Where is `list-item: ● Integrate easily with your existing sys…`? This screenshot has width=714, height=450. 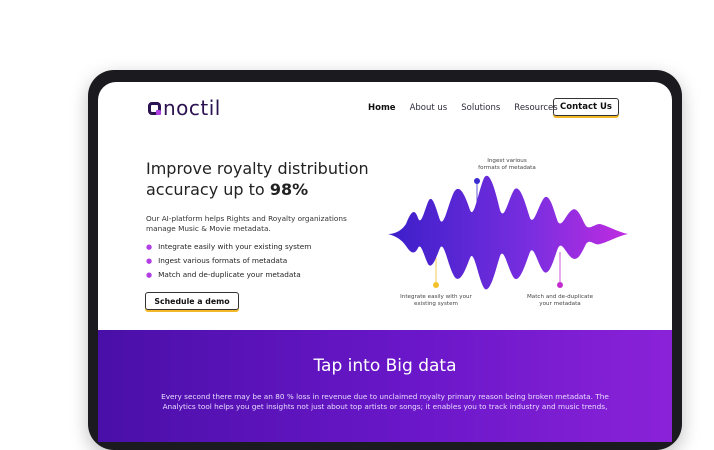
list-item: ● Integrate easily with your existing sys… is located at coordinates (228, 247).